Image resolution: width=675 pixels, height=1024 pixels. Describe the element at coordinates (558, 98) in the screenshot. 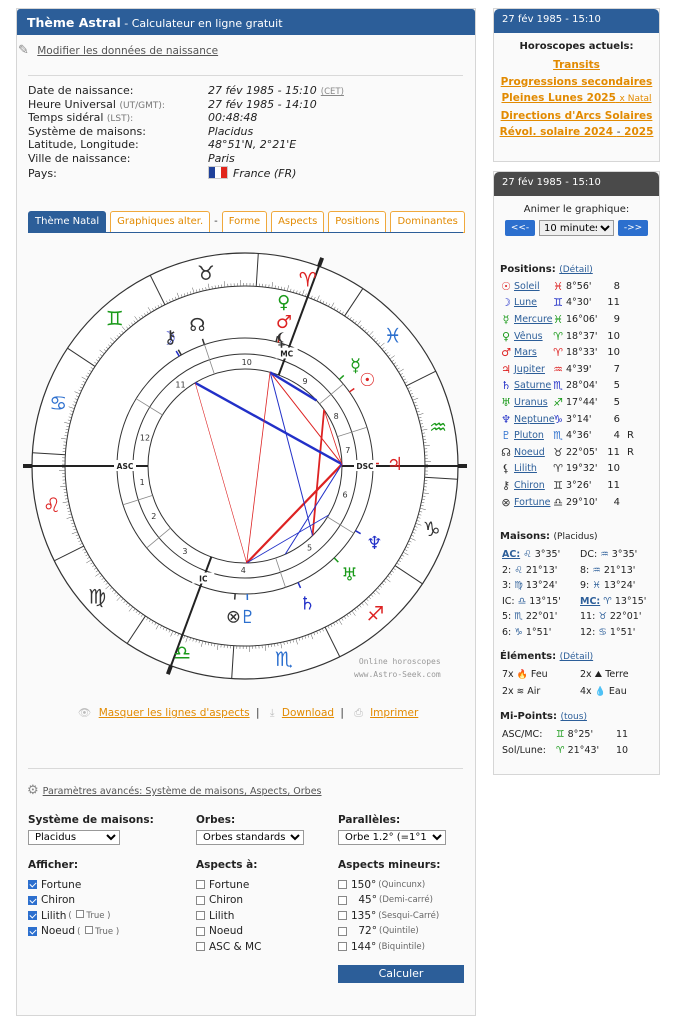

I see `full-moons-link: Pleines Lunes 2025` at that location.